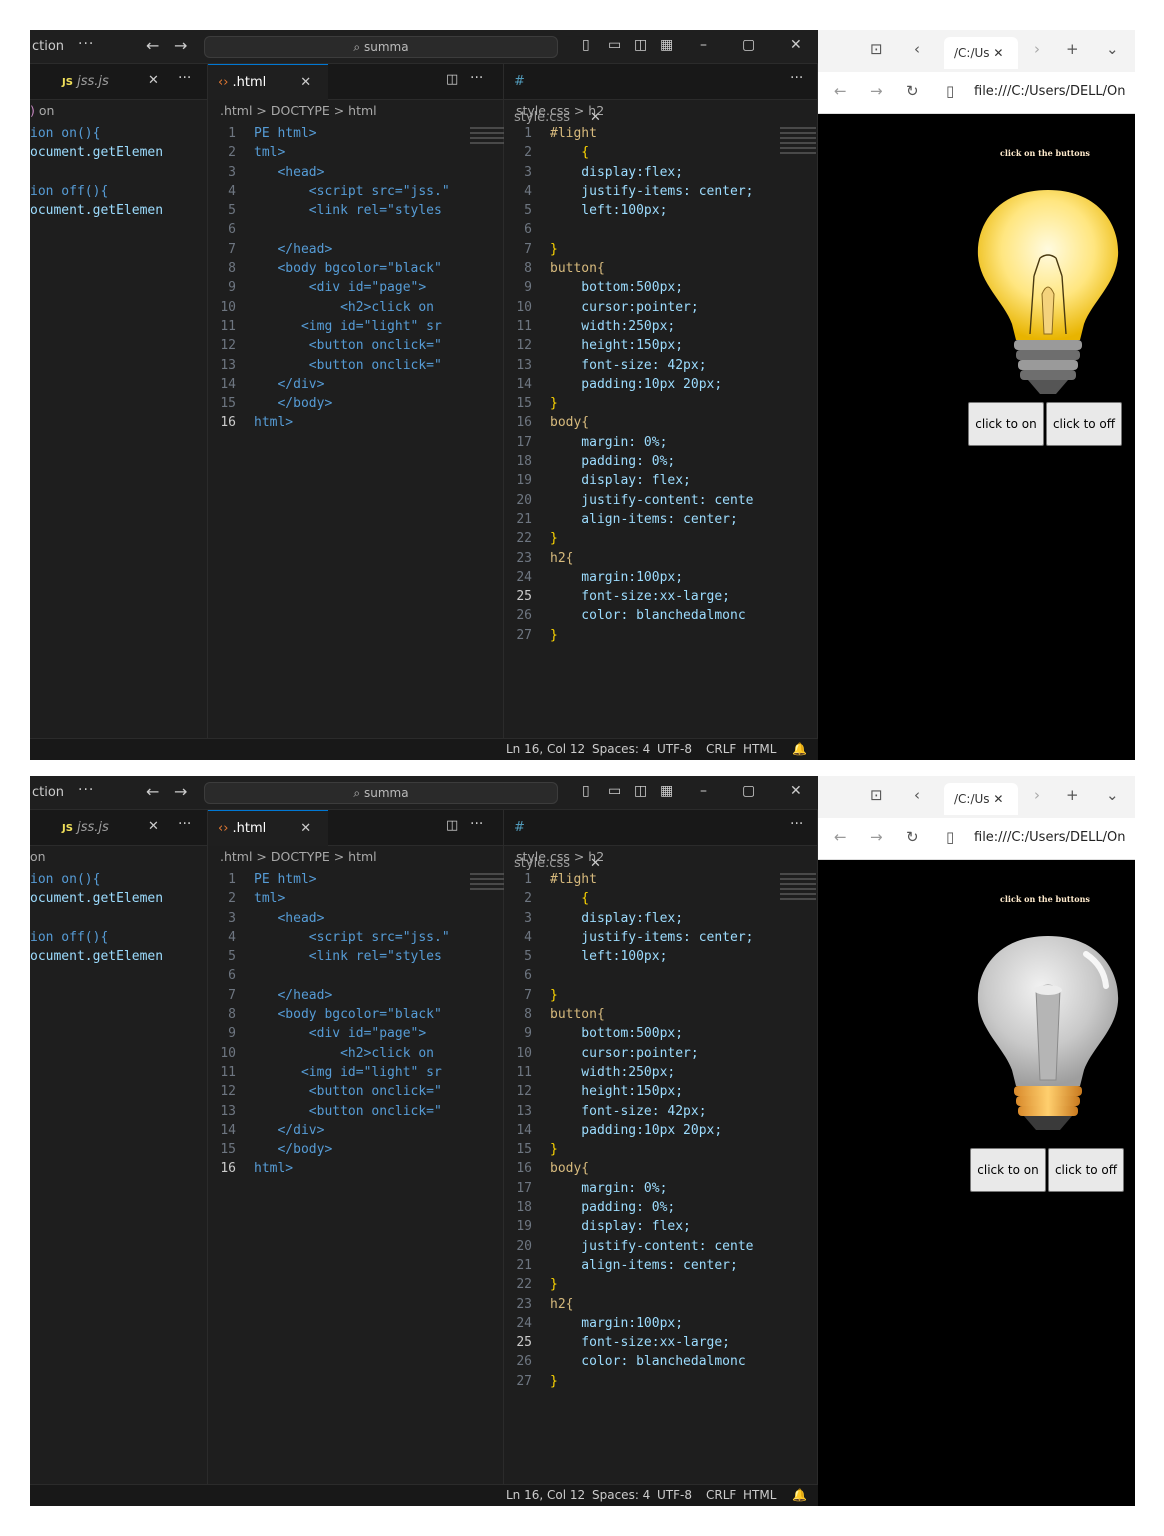  What do you see at coordinates (613, 462) in the screenshot?
I see `code-text: padding: 0%;` at bounding box center [613, 462].